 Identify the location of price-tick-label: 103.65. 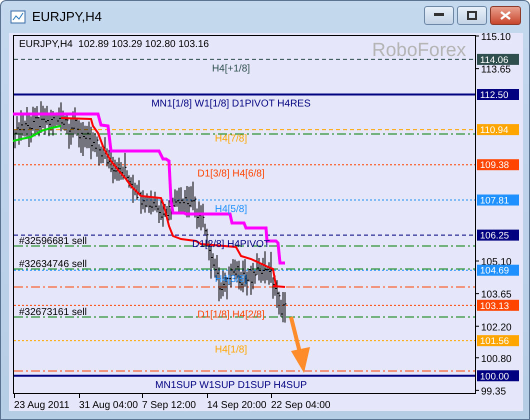
(496, 295).